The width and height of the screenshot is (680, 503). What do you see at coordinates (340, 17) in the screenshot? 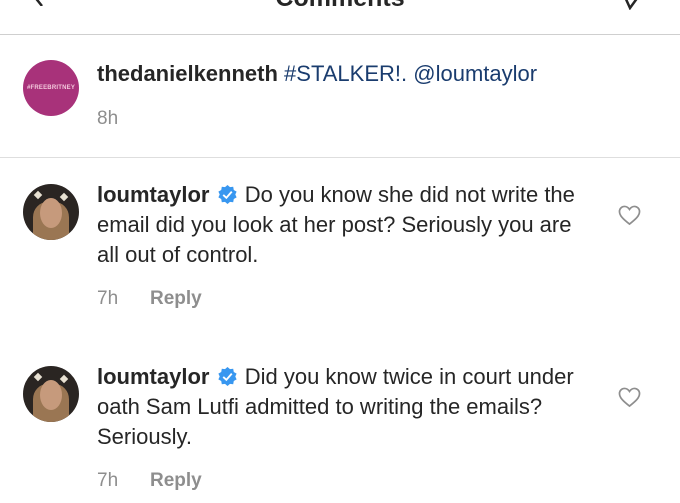
I see `top-nav-bar: Comments` at bounding box center [340, 17].